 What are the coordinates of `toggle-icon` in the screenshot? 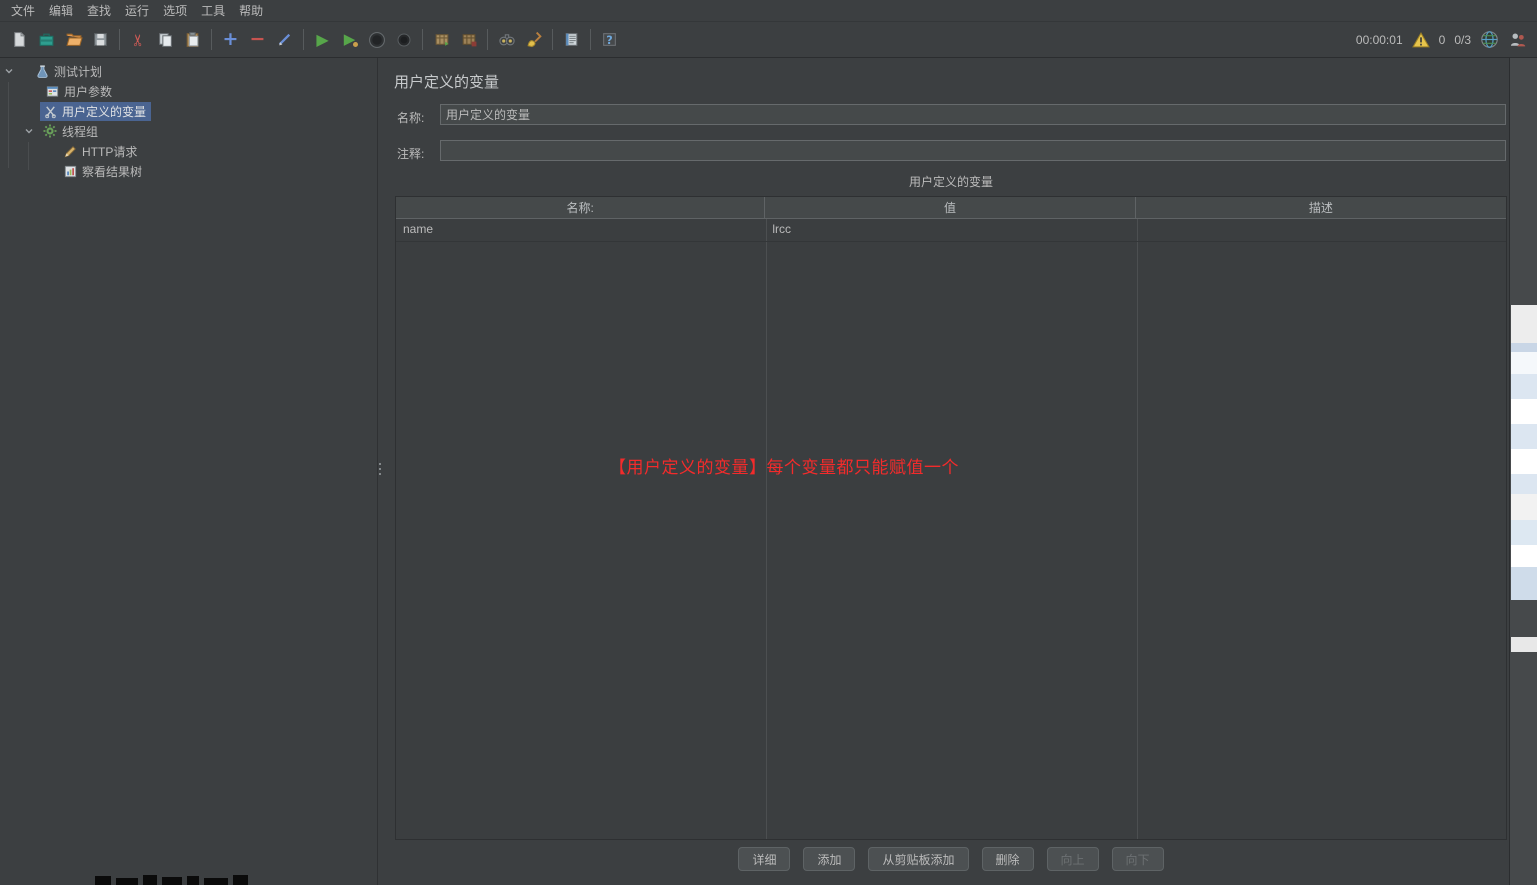 It's located at (284, 39).